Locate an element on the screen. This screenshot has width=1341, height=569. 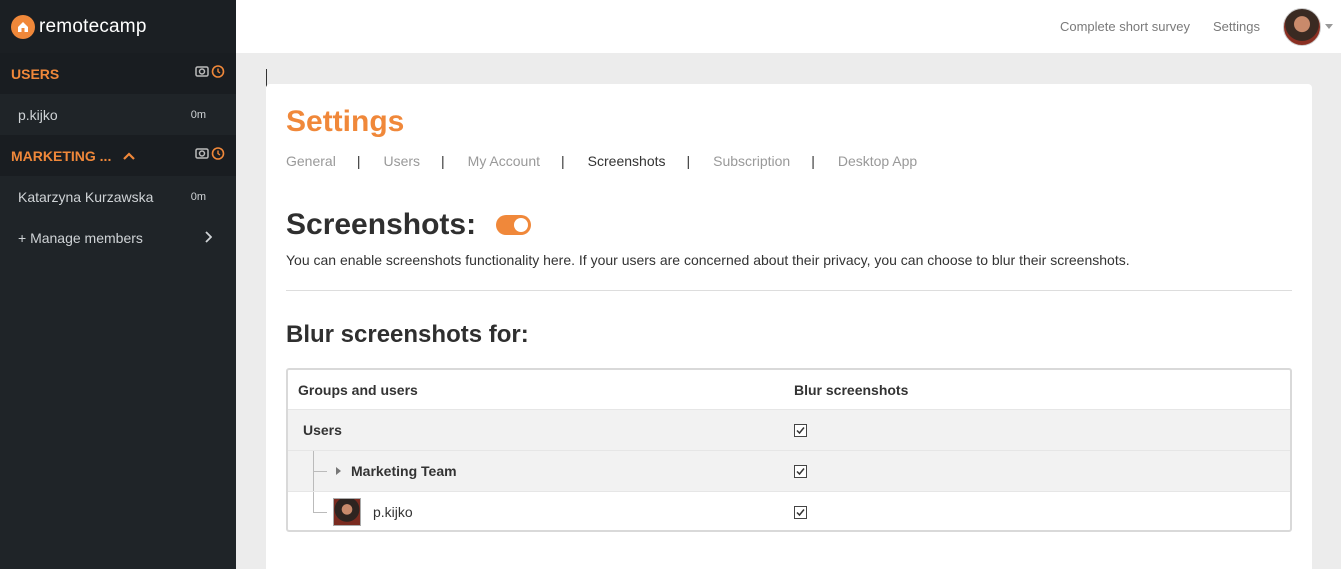
chevron-right-icon is located at coordinates (208, 238).